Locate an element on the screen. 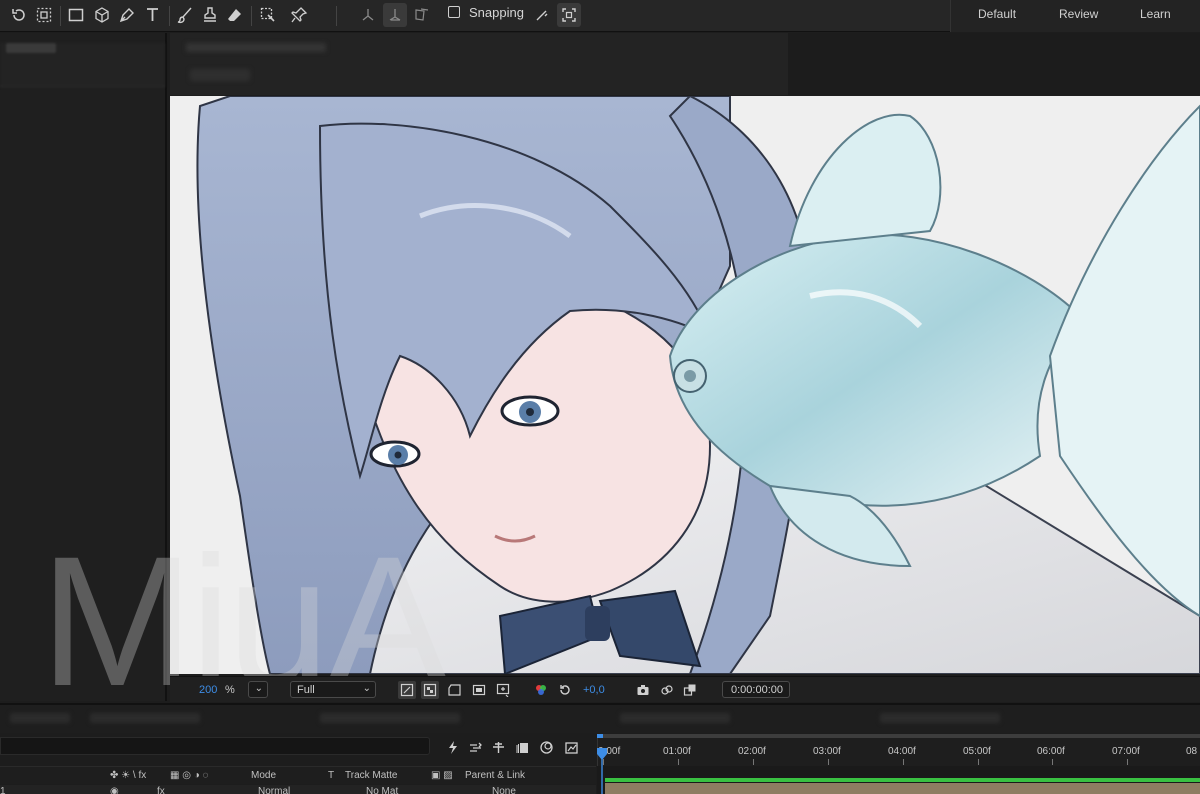 The height and width of the screenshot is (794, 1200). fast-previews-icon is located at coordinates (407, 690).